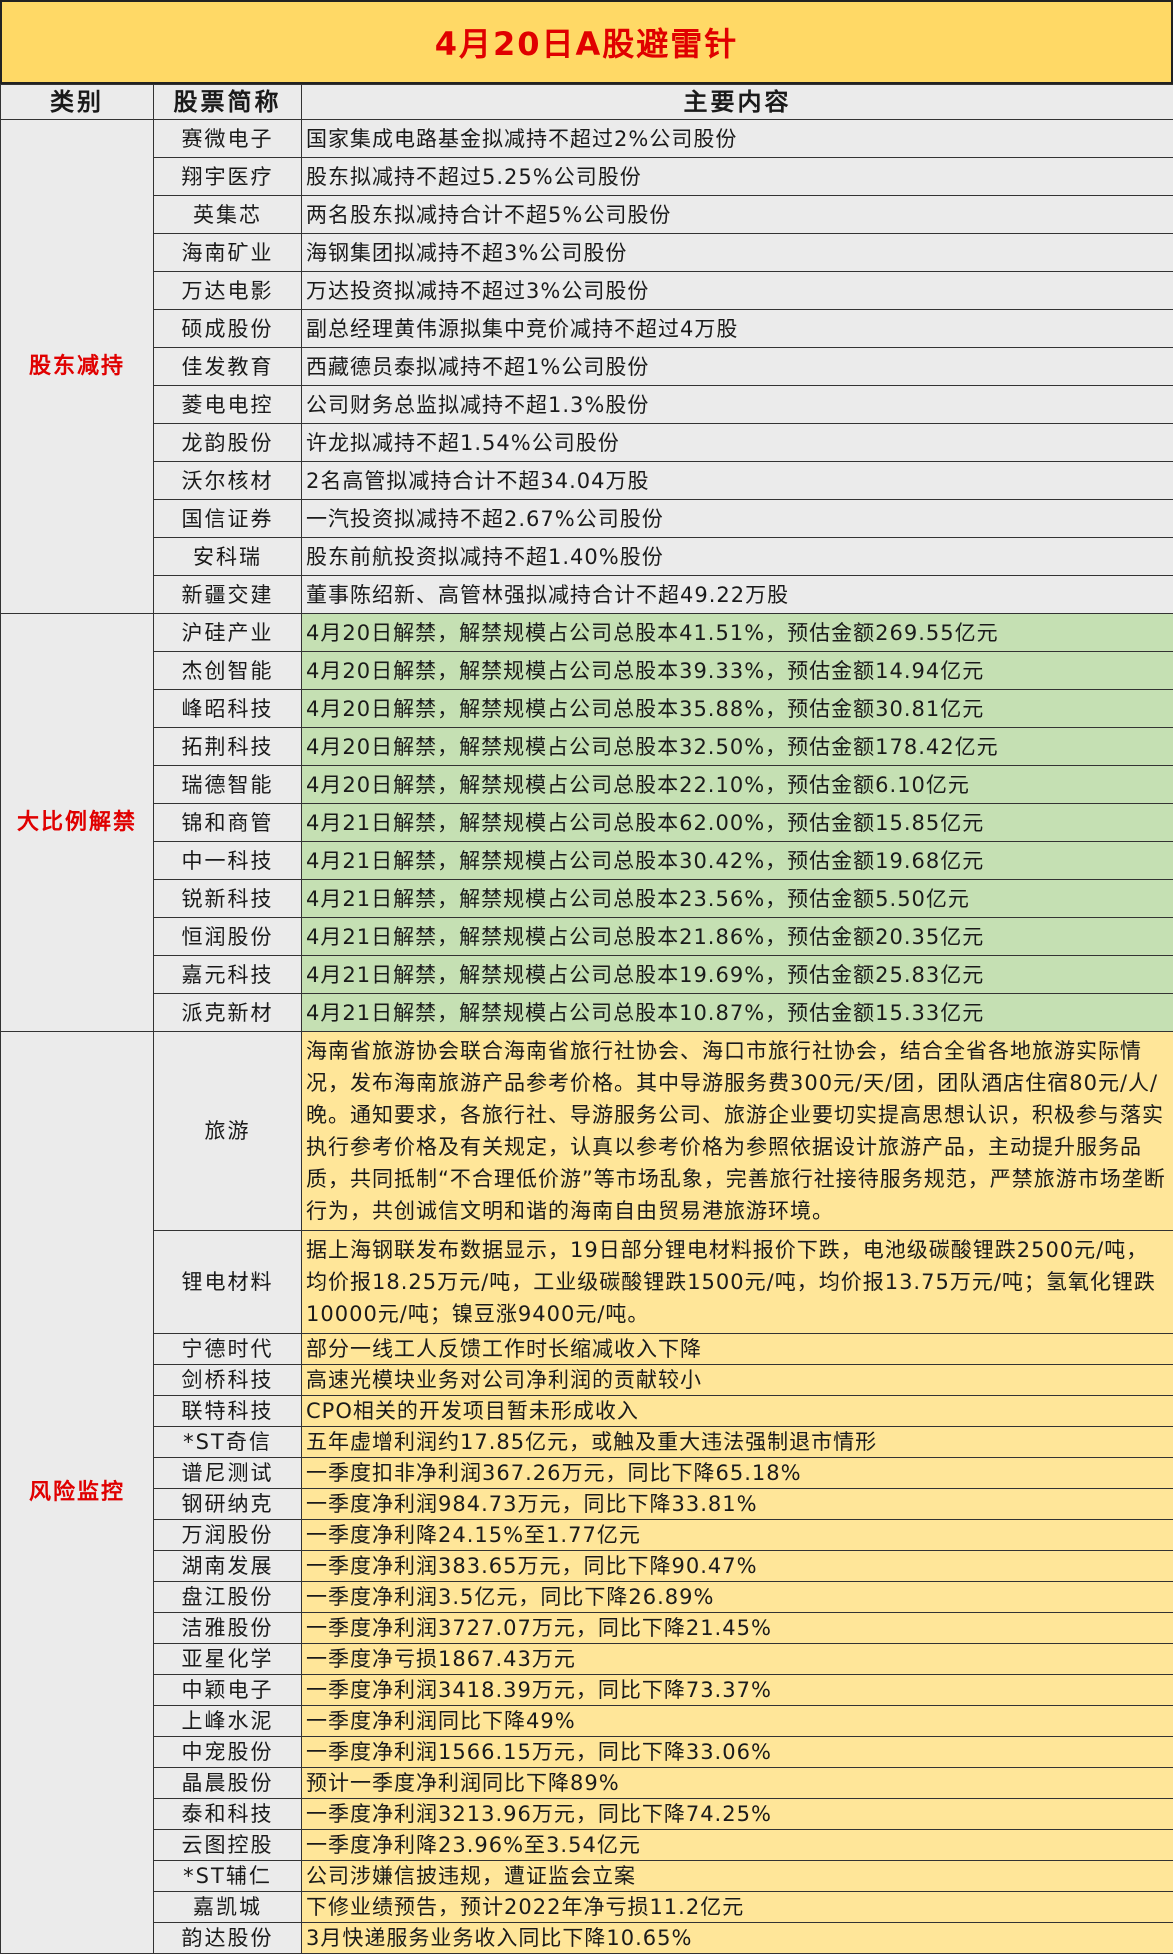 This screenshot has height=1954, width=1173. Describe the element at coordinates (228, 481) in the screenshot. I see `stock-name-cell: 沃尔核材` at that location.